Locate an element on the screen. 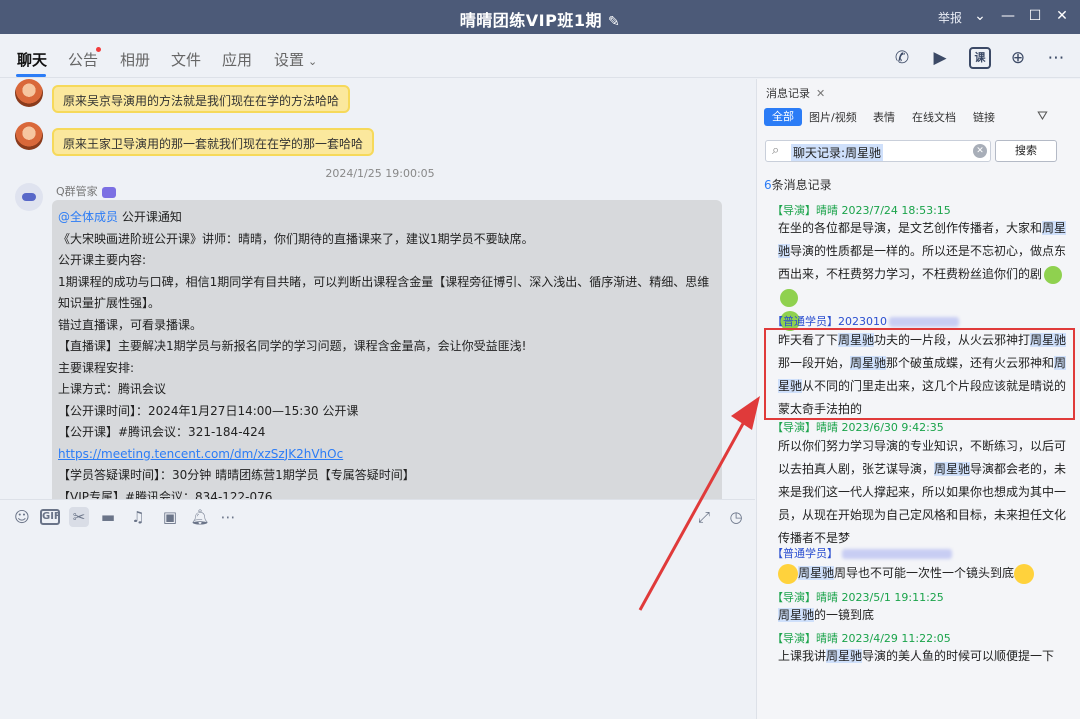 The image size is (1080, 719). history-clock-icon: ◷ is located at coordinates (736, 517).